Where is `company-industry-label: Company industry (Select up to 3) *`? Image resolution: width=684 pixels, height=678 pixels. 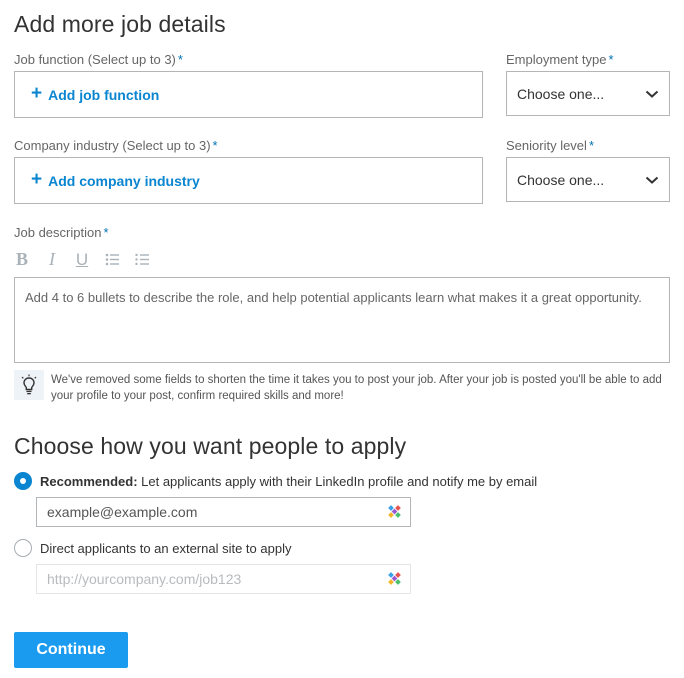
company-industry-label: Company industry (Select up to 3) * is located at coordinates (116, 145).